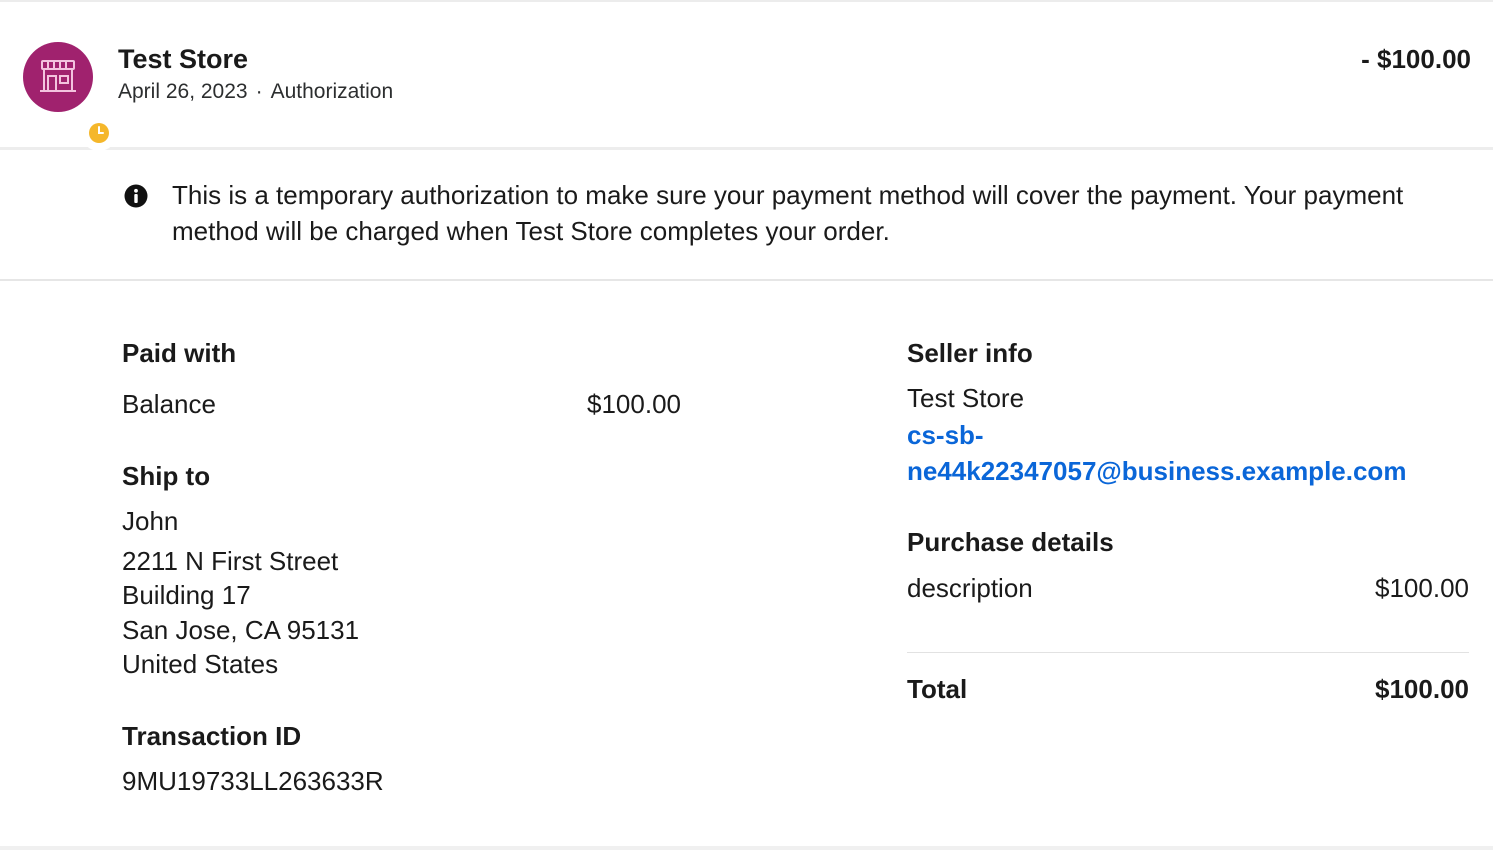  Describe the element at coordinates (746, 848) in the screenshot. I see `bottom-divider` at that location.